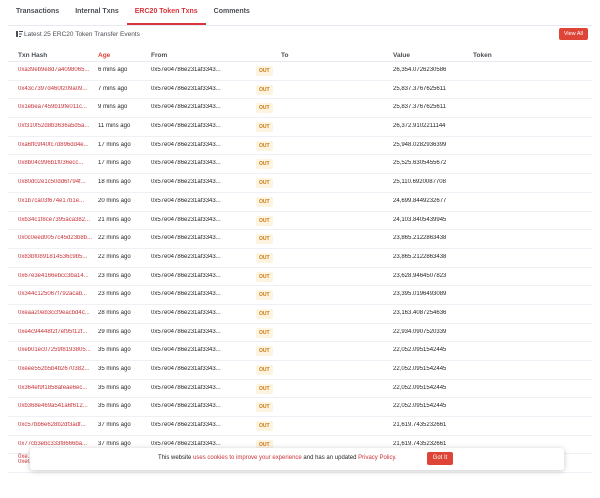  I want to click on table-header: Txn Hash Age From To Value Token, so click(300, 55).